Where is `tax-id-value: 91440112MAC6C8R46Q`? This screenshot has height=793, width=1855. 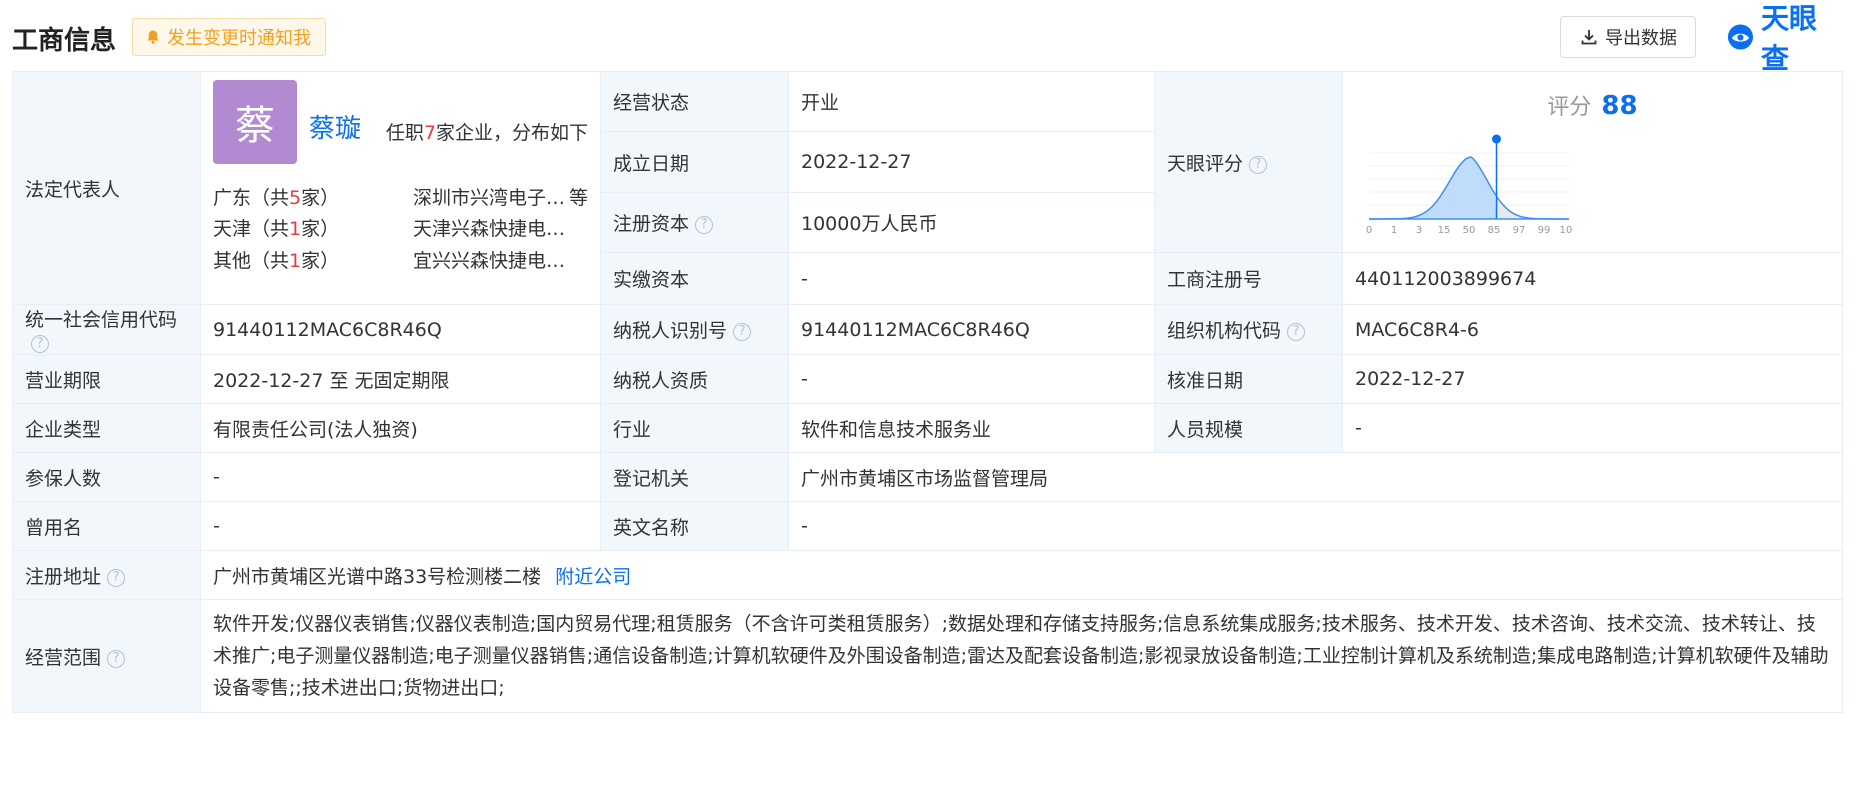
tax-id-value: 91440112MAC6C8R46Q is located at coordinates (971, 329).